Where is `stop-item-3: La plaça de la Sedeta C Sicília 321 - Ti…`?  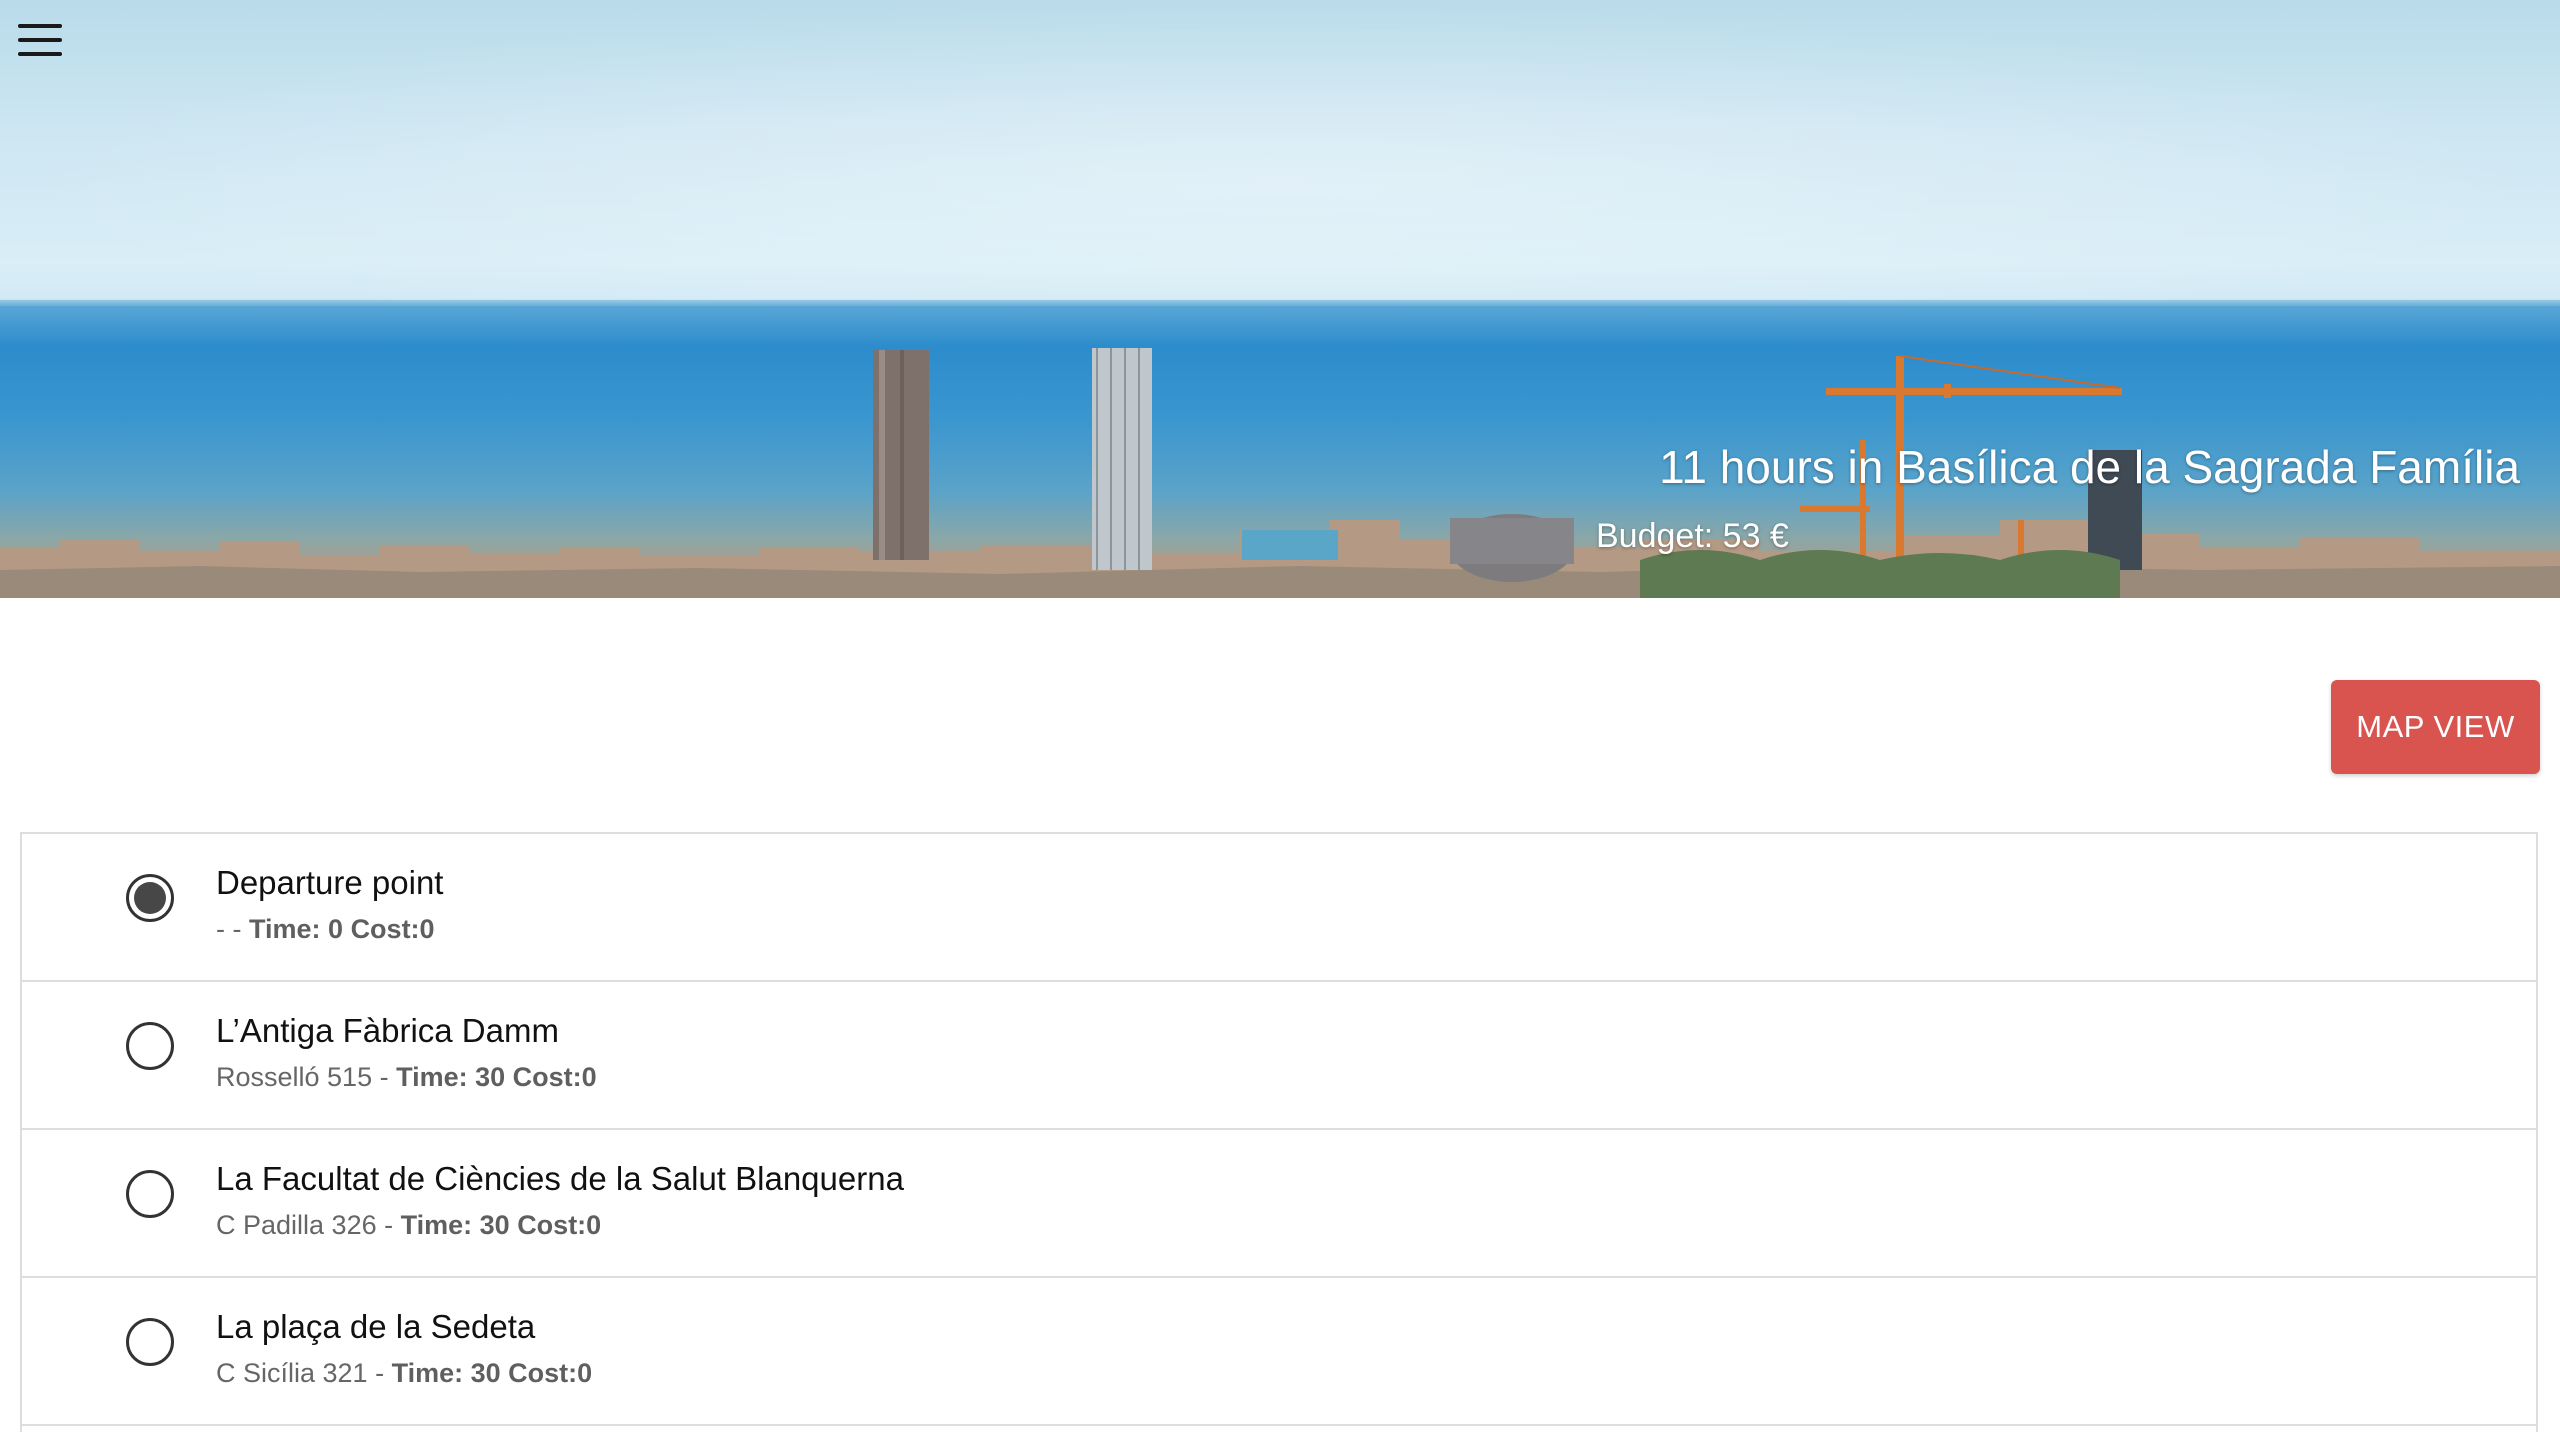 stop-item-3: La plaça de la Sedeta C Sicília 321 - Ti… is located at coordinates (1279, 1352).